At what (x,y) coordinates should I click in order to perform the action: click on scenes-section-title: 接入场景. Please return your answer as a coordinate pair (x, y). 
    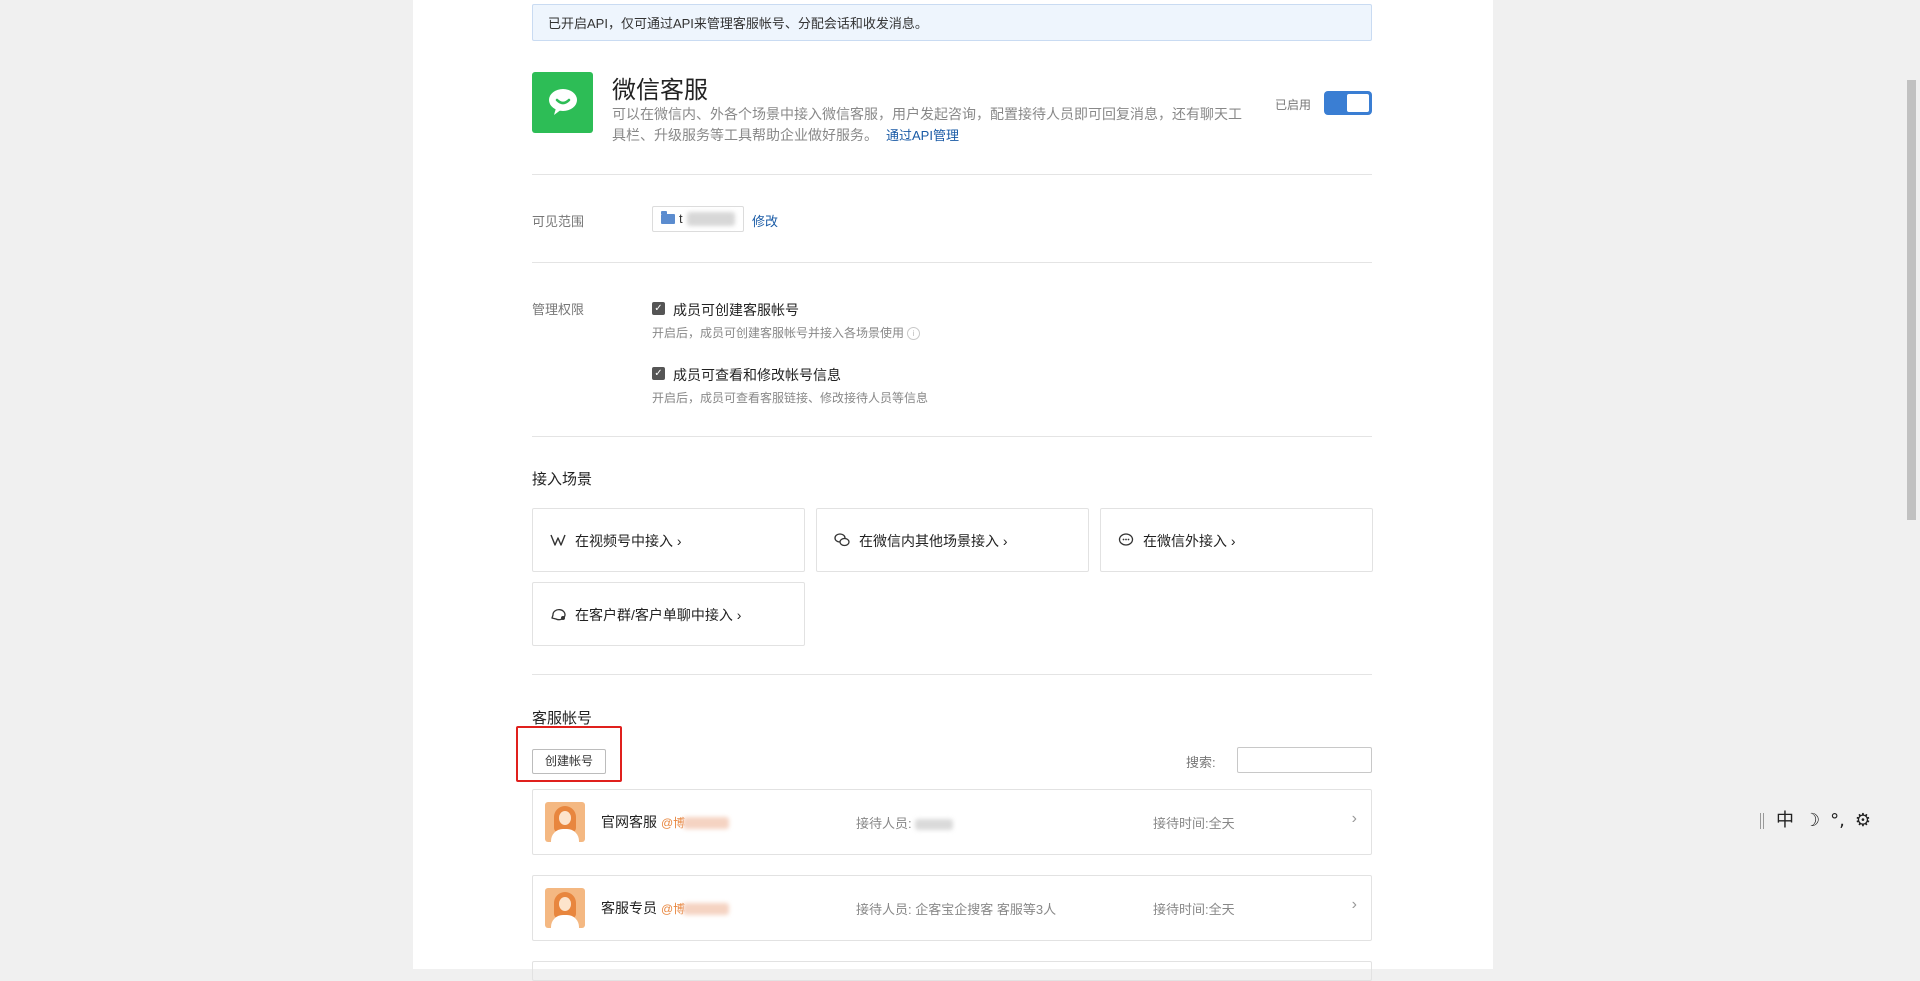
    Looking at the image, I should click on (562, 479).